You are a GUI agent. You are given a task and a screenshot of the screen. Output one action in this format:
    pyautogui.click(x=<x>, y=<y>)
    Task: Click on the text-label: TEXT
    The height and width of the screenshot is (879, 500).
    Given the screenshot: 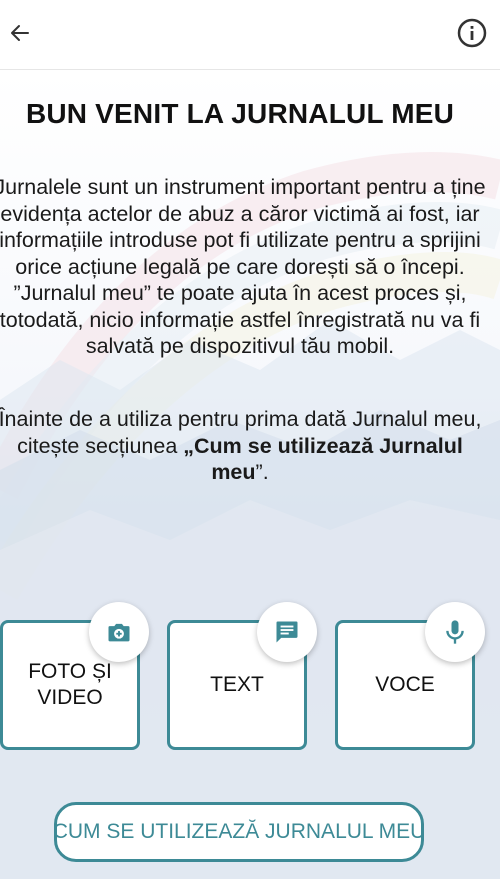 What is the action you would take?
    pyautogui.click(x=237, y=684)
    